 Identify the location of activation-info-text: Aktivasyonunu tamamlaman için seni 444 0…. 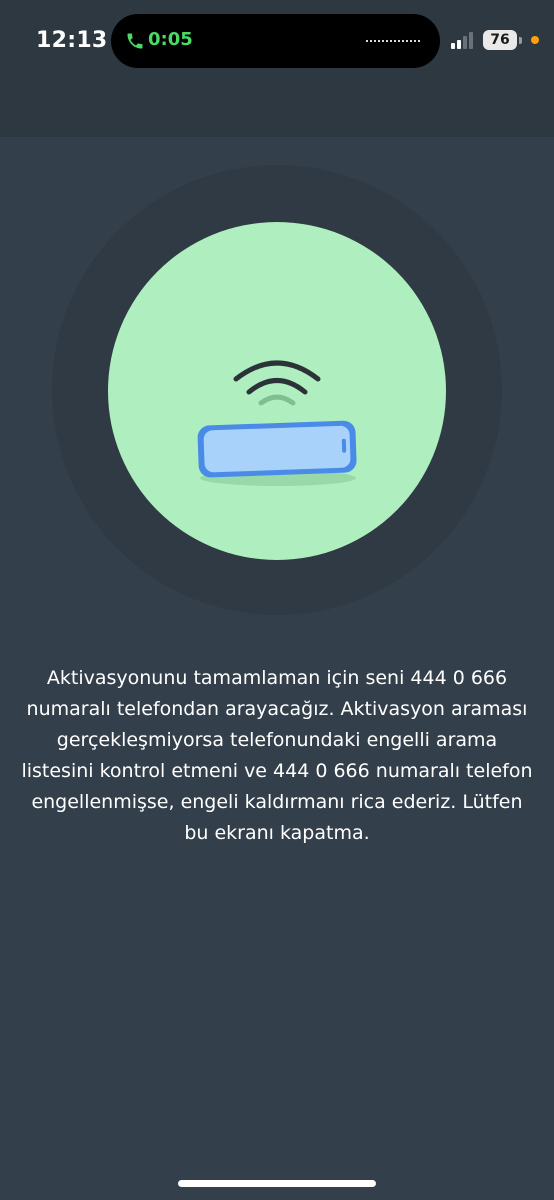
(277, 755).